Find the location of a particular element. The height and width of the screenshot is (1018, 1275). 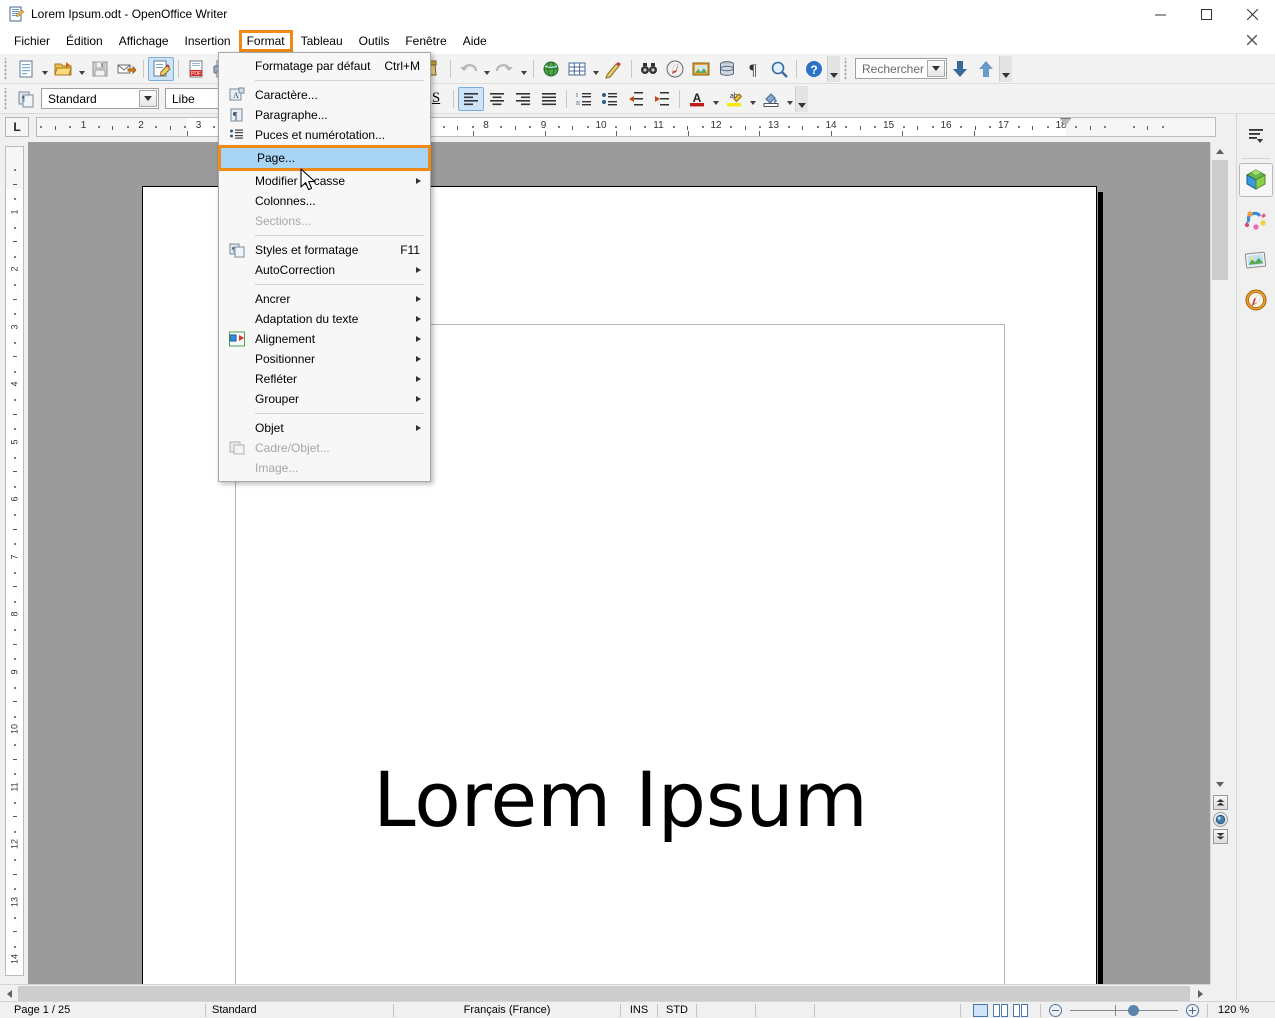

search-input: Rechercher is located at coordinates (901, 68).